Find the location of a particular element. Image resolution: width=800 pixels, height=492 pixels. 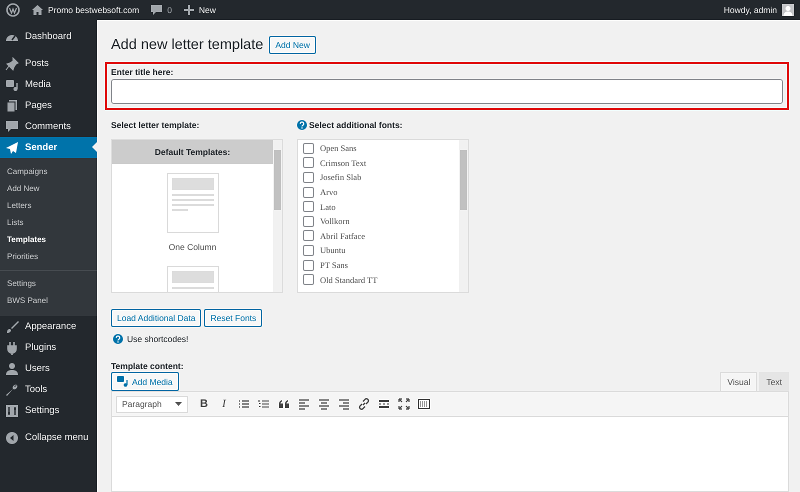

submenu-item: Templates is located at coordinates (48, 239).